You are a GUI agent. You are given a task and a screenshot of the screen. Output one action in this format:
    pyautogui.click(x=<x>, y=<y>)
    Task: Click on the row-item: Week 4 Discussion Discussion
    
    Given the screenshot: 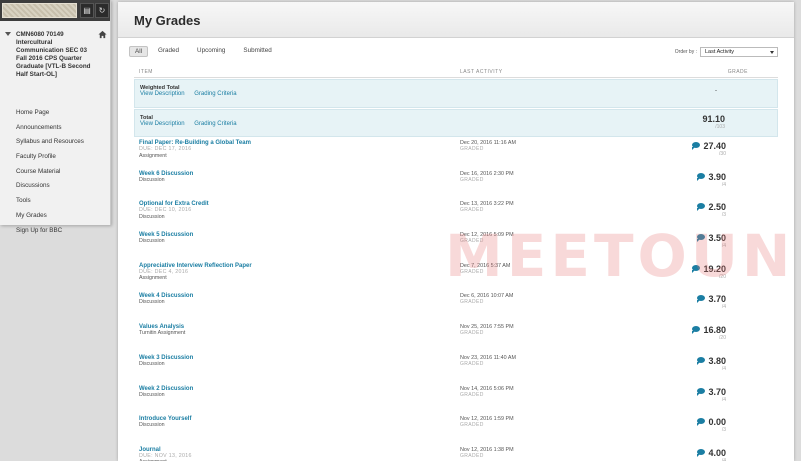 What is the action you would take?
    pyautogui.click(x=166, y=299)
    